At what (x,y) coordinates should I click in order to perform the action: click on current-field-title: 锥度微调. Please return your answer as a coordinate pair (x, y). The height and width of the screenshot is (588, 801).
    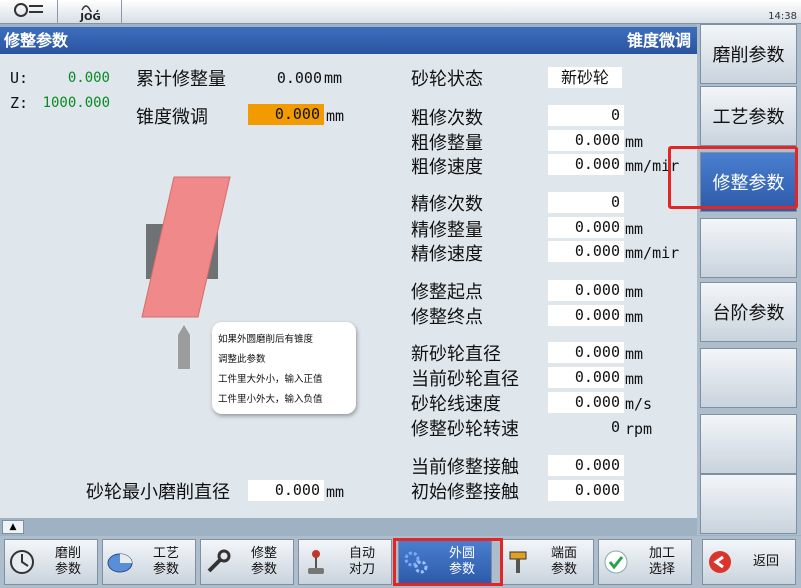
    Looking at the image, I should click on (658, 40).